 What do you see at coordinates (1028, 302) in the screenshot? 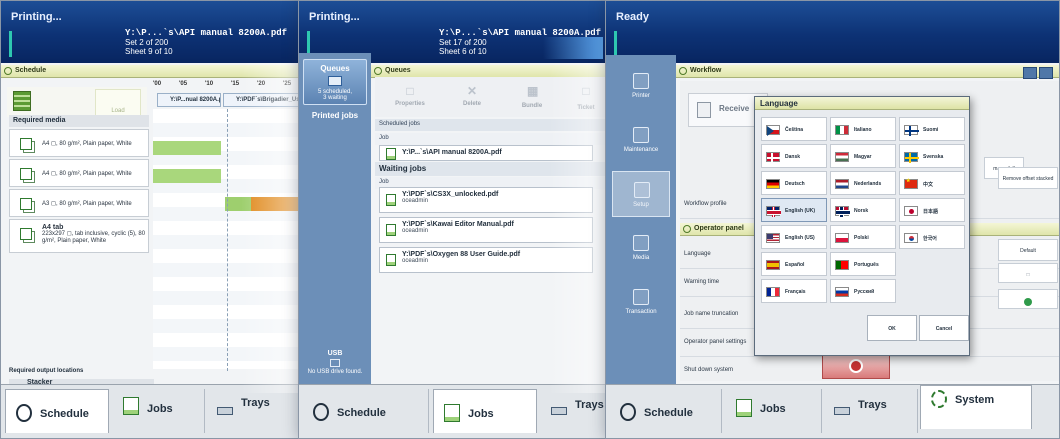
I see `toggle-icon` at bounding box center [1028, 302].